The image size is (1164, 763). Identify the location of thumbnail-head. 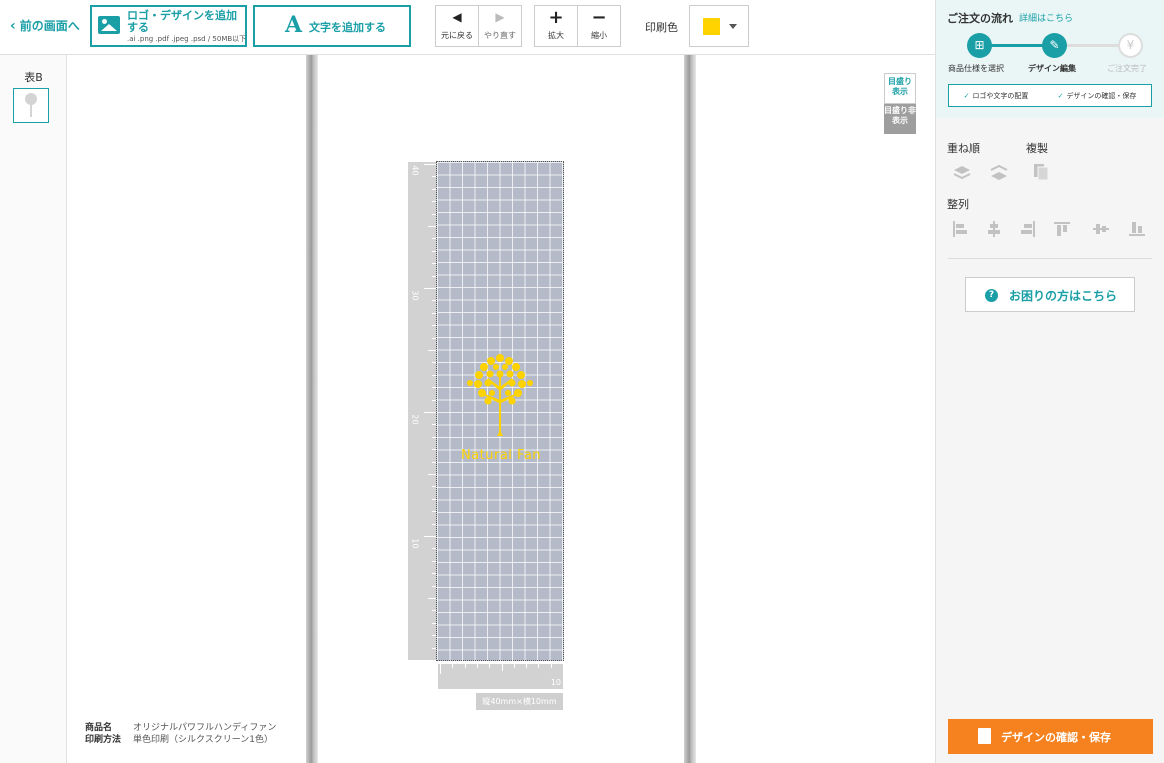
(31, 99).